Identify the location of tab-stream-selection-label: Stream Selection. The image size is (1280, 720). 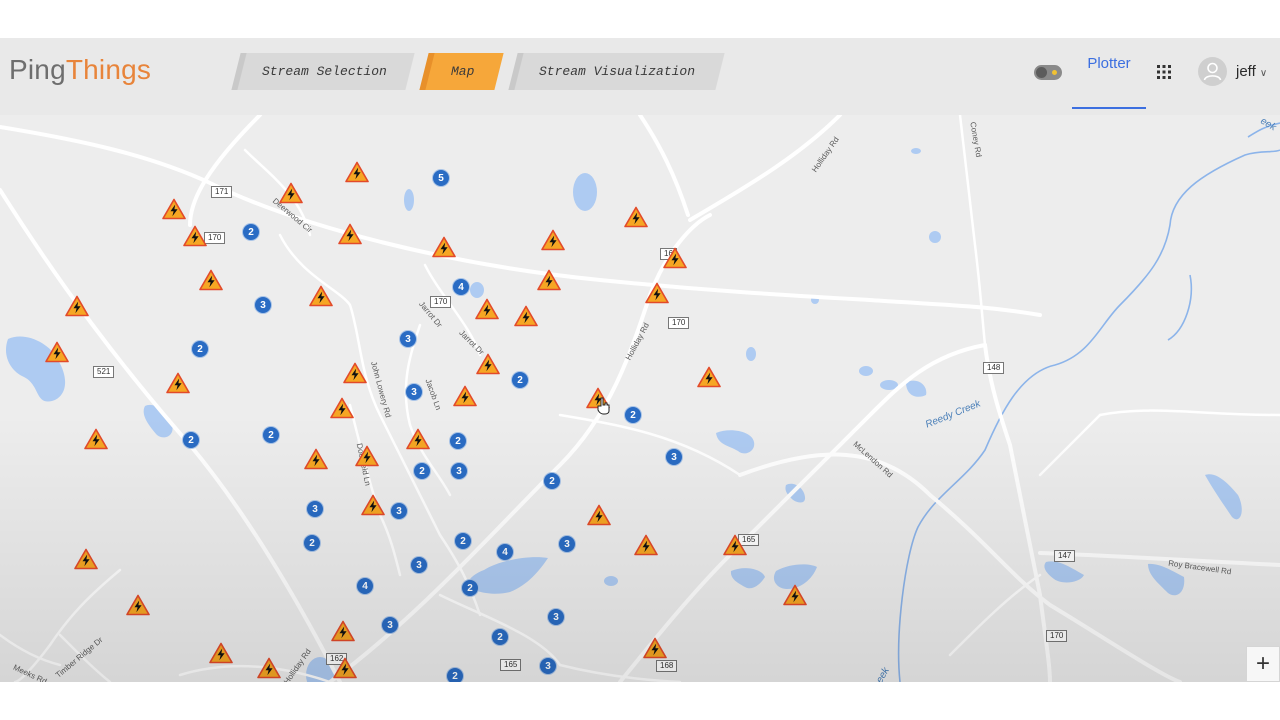
(324, 71).